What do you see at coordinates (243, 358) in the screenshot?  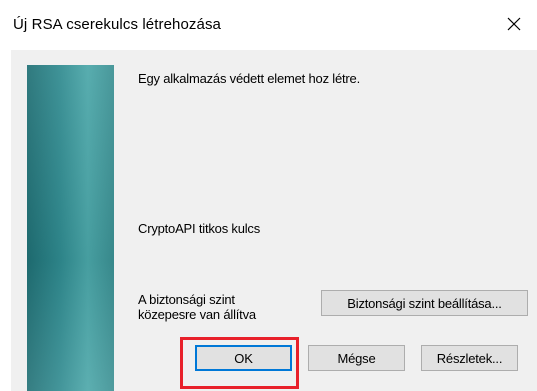 I see `ok-button: OK` at bounding box center [243, 358].